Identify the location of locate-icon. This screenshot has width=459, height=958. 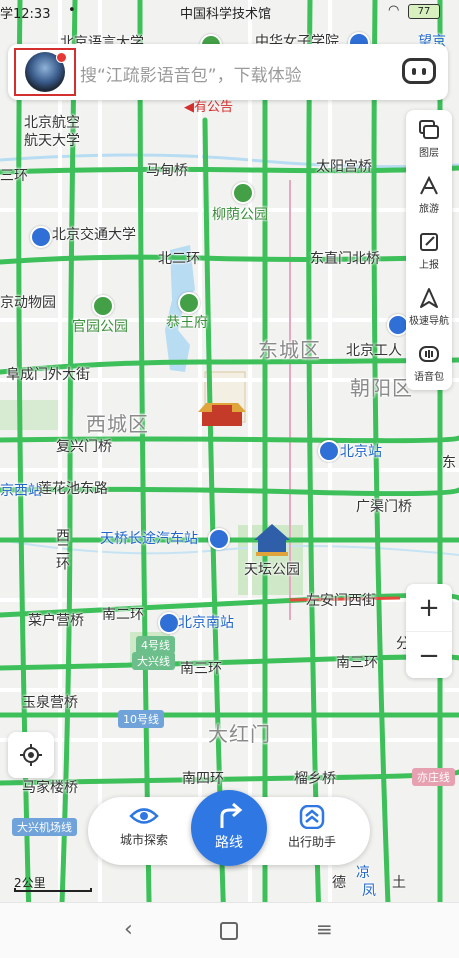
(31, 755).